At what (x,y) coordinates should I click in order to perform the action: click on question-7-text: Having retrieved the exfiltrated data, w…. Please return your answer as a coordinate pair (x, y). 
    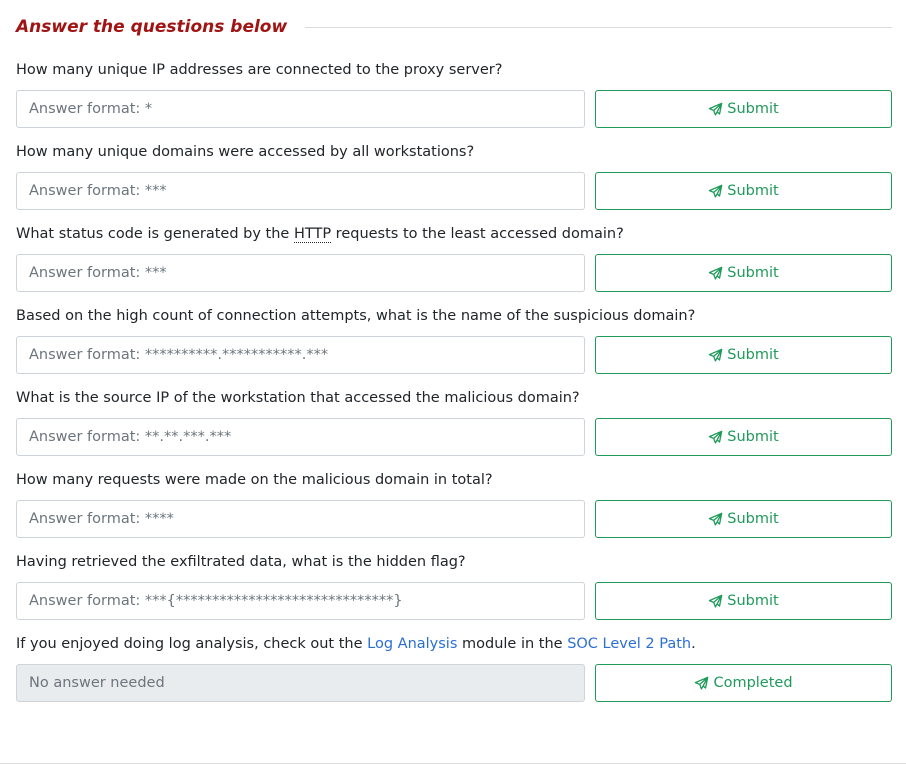
    Looking at the image, I should click on (241, 562).